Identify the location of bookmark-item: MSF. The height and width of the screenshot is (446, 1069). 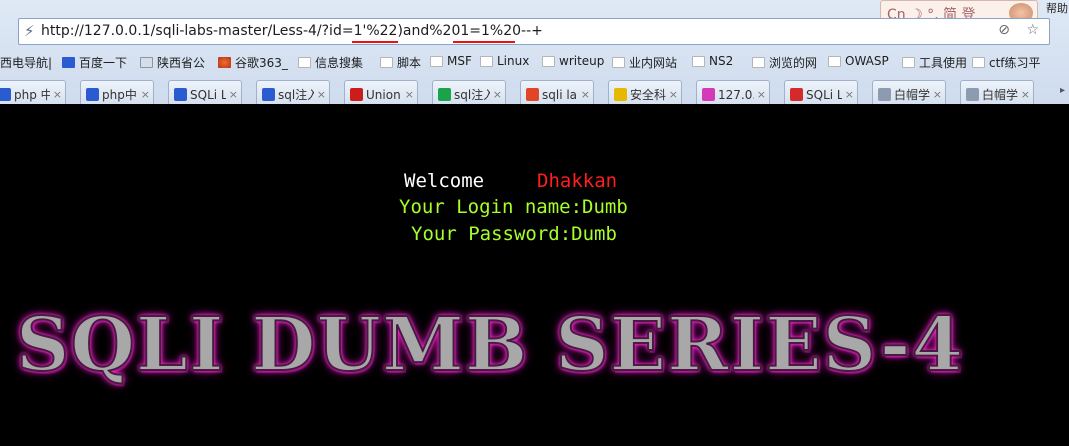
(451, 61).